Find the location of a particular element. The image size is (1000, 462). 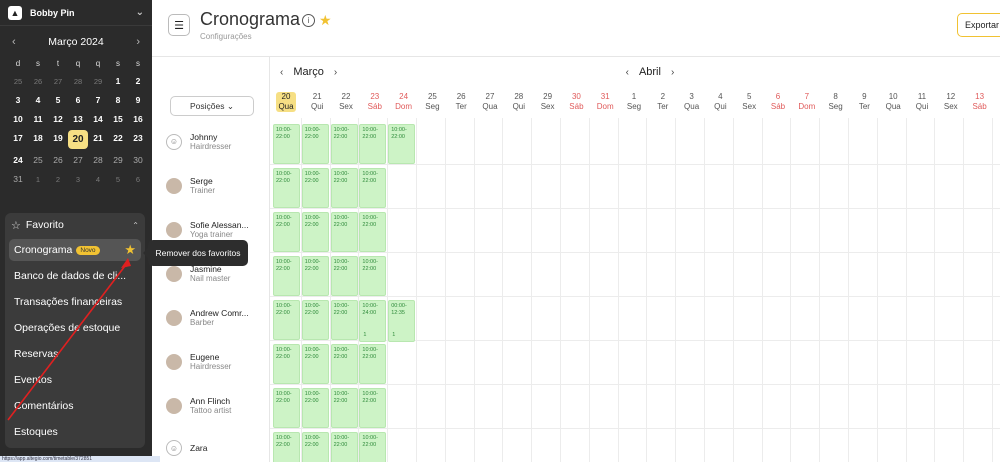

calendar-day: 4 is located at coordinates (38, 100).